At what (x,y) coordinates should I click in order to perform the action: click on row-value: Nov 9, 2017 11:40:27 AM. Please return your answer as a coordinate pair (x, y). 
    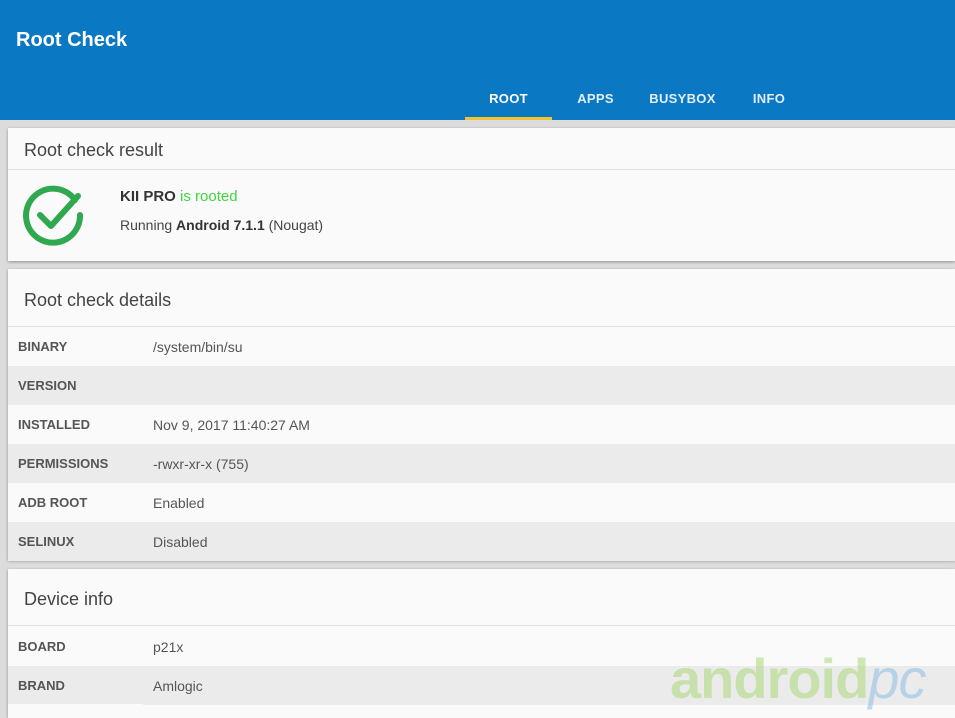
    Looking at the image, I should click on (231, 424).